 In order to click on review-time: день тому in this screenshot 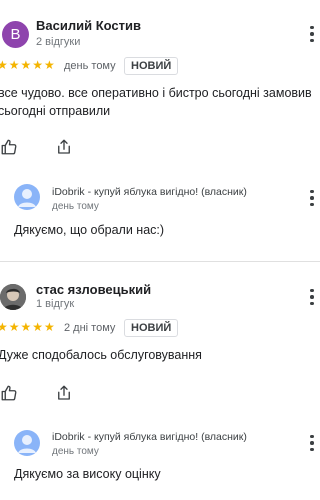, I will do `click(90, 66)`.